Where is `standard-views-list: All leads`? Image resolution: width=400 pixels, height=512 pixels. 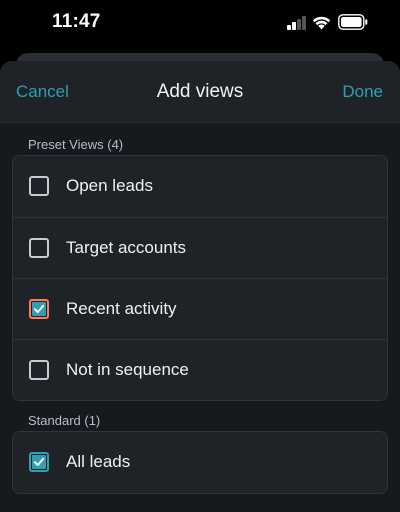
standard-views-list: All leads is located at coordinates (200, 462).